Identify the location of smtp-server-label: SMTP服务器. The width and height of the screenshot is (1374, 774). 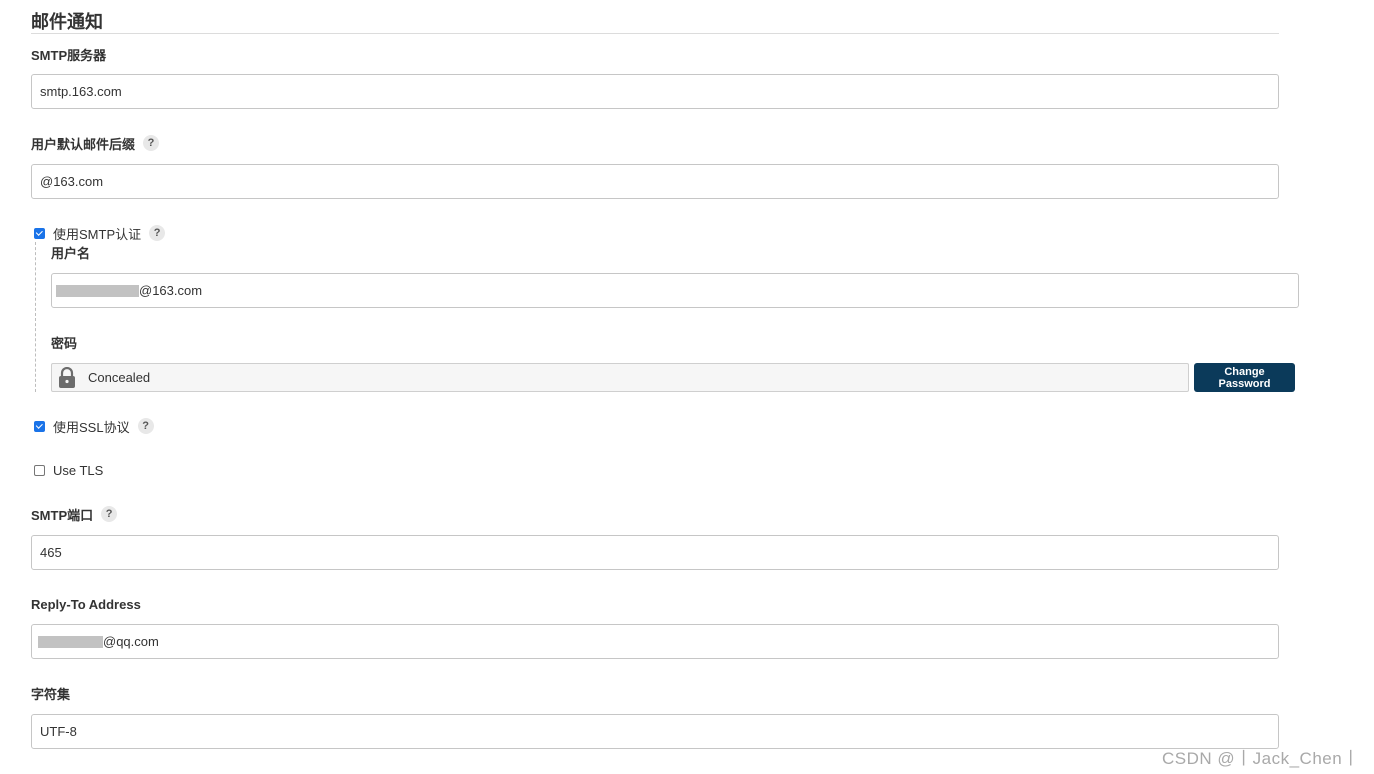
(68, 54).